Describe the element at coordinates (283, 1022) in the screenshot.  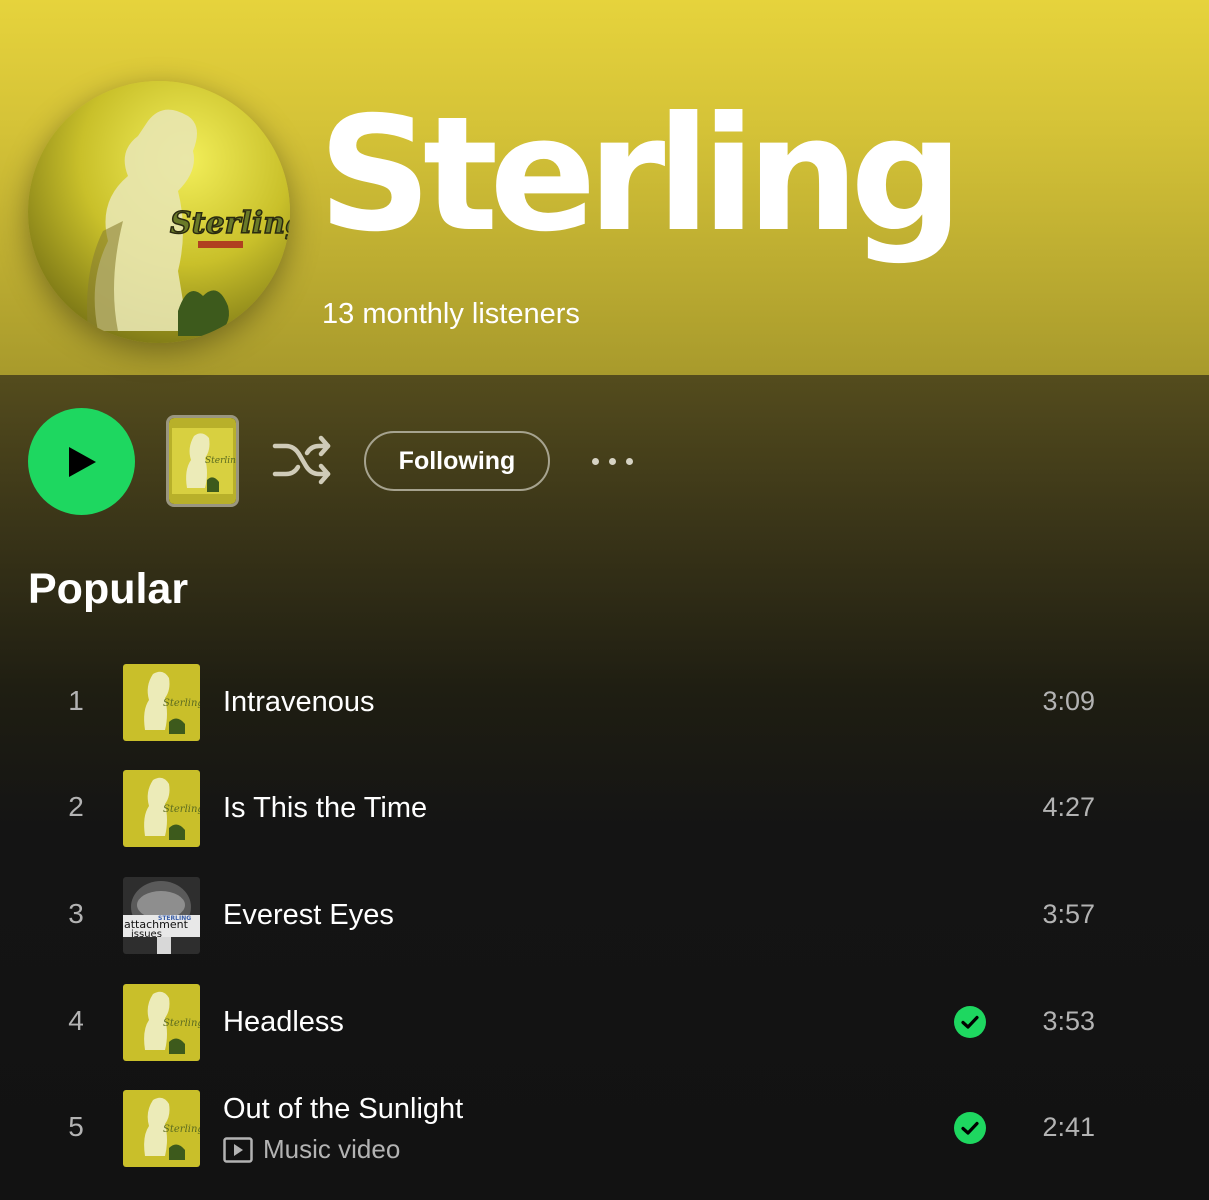
I see `track-title: Headless` at that location.